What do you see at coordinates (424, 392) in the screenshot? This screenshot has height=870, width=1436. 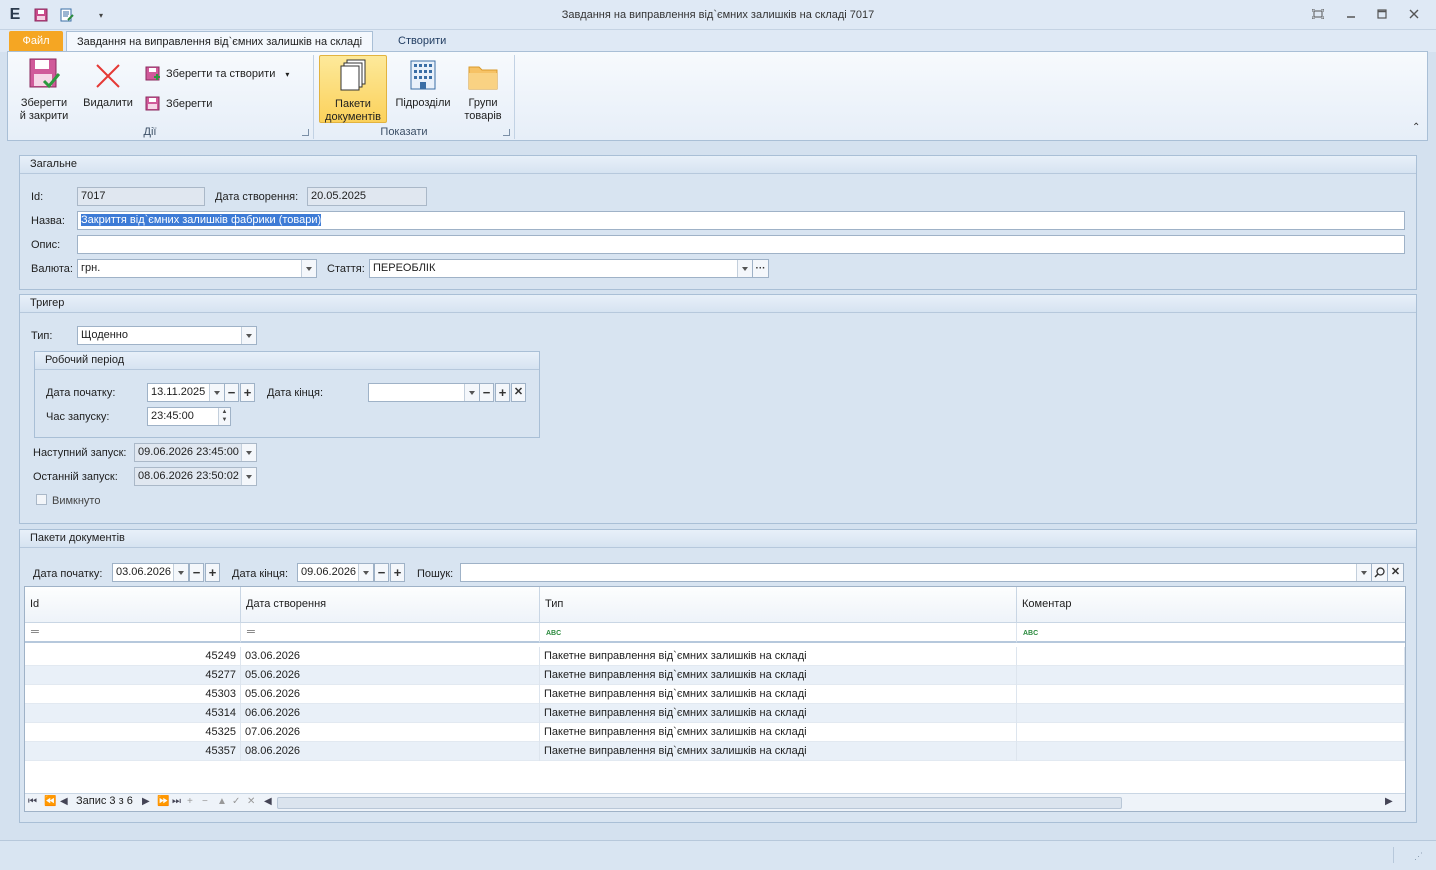 I see `end-date-field` at bounding box center [424, 392].